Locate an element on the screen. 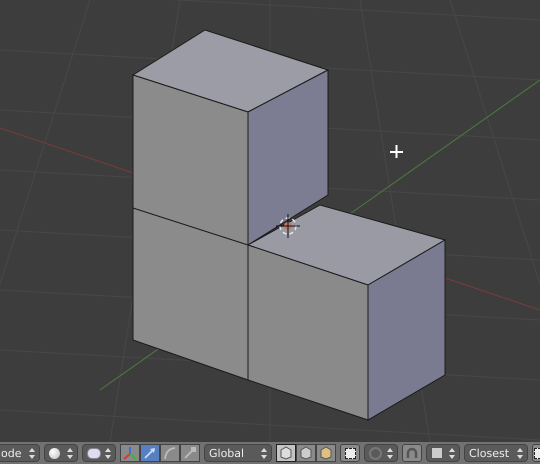 Image resolution: width=540 pixels, height=464 pixels. sphere-icon is located at coordinates (54, 453).